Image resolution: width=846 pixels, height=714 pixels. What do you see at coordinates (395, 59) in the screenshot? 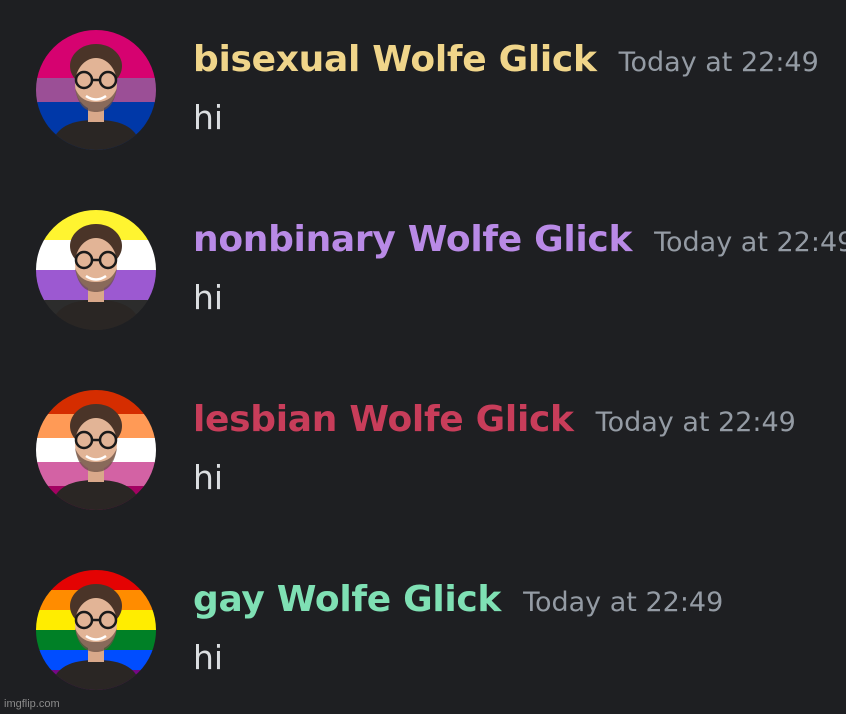
I see `username: bisexual Wolfe Glick` at bounding box center [395, 59].